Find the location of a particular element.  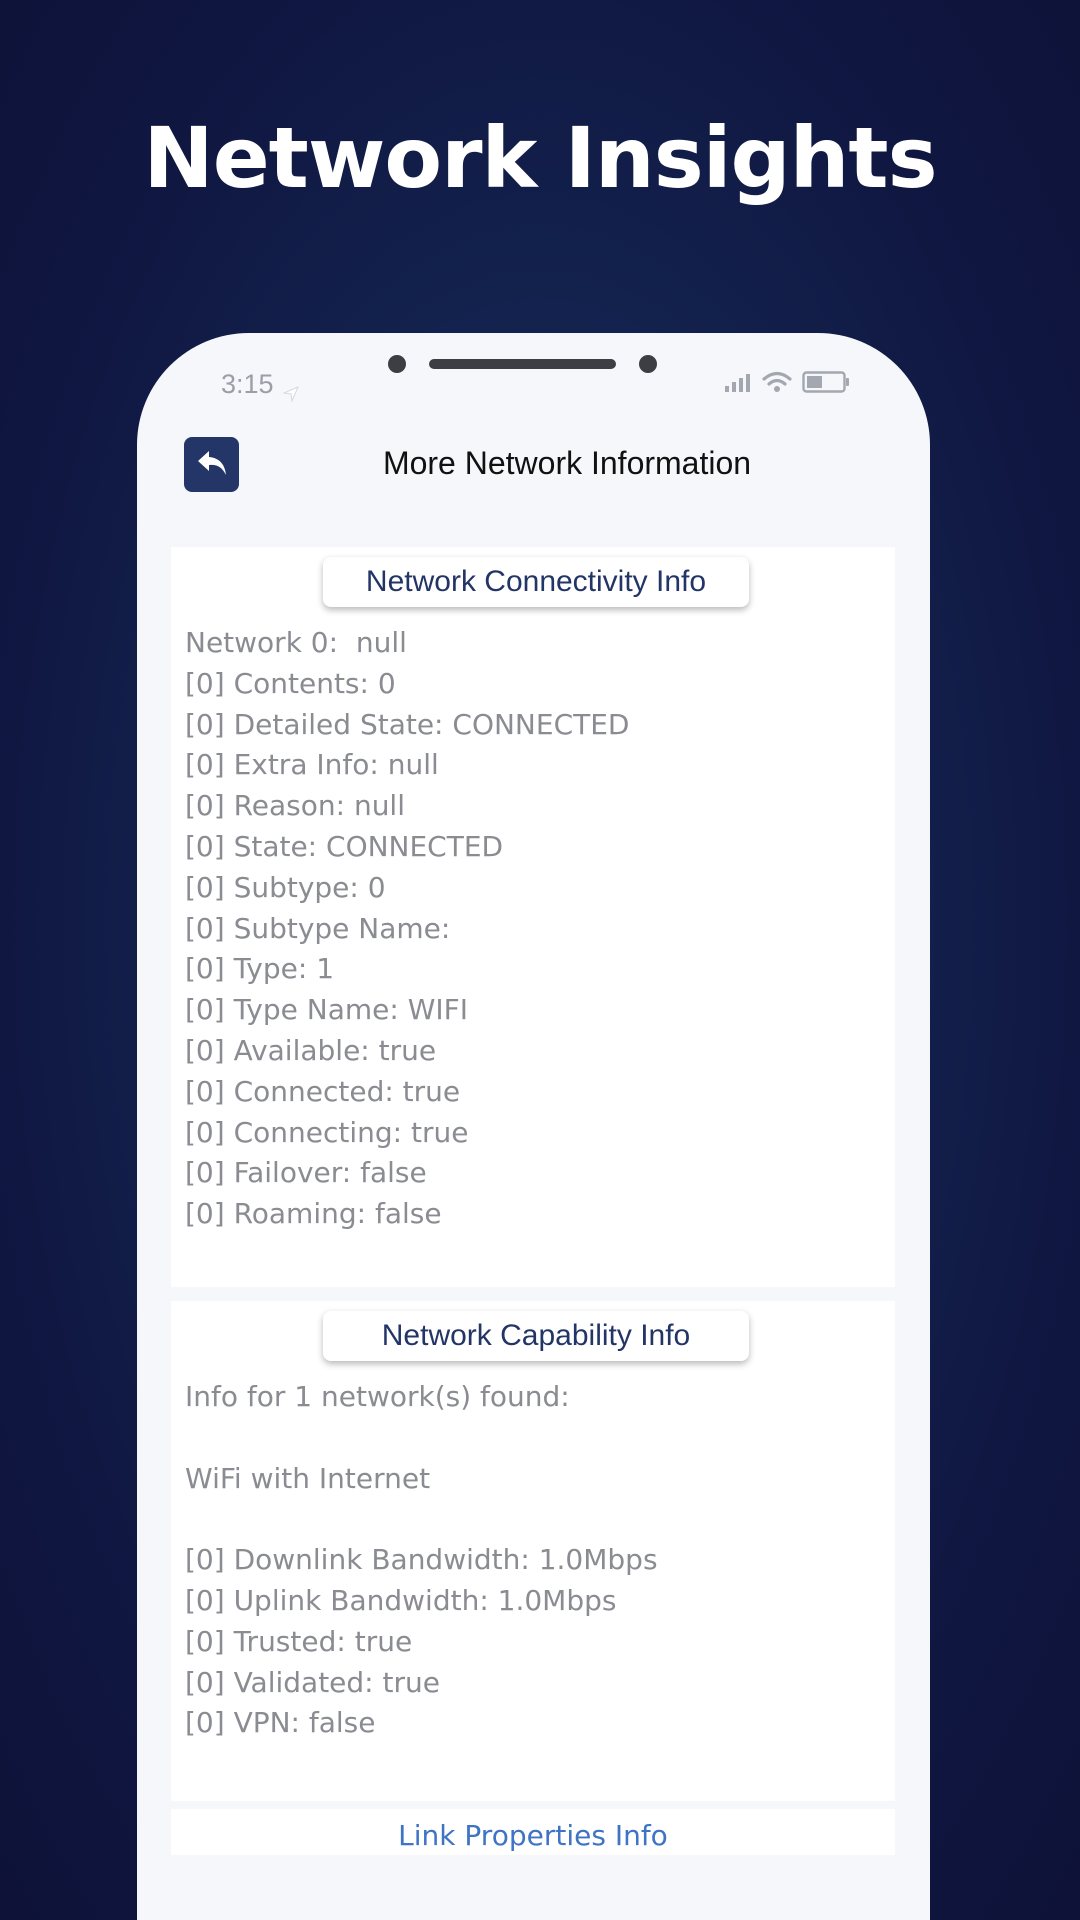

back-arrow-icon is located at coordinates (212, 465).